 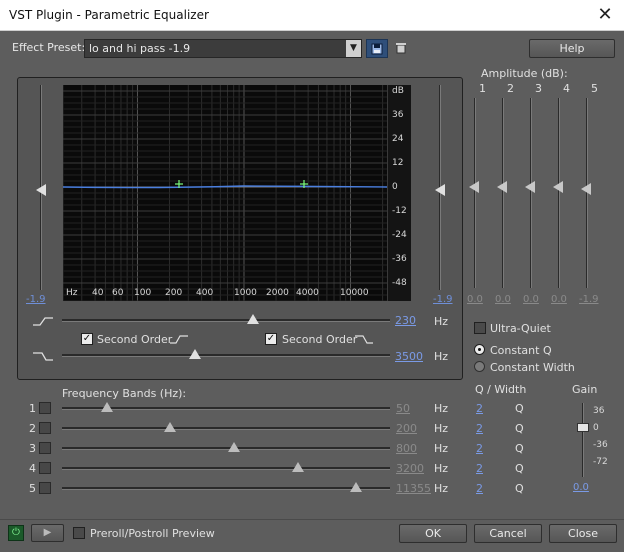 I want to click on amplitude-band-1-label: 1, so click(x=482, y=88).